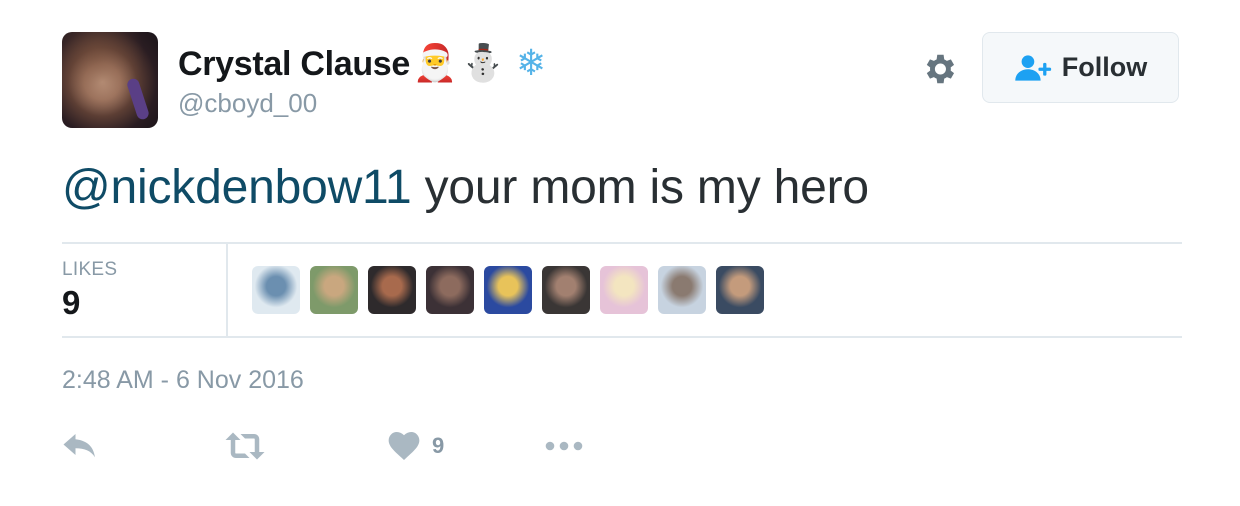  I want to click on retweet-icon, so click(245, 446).